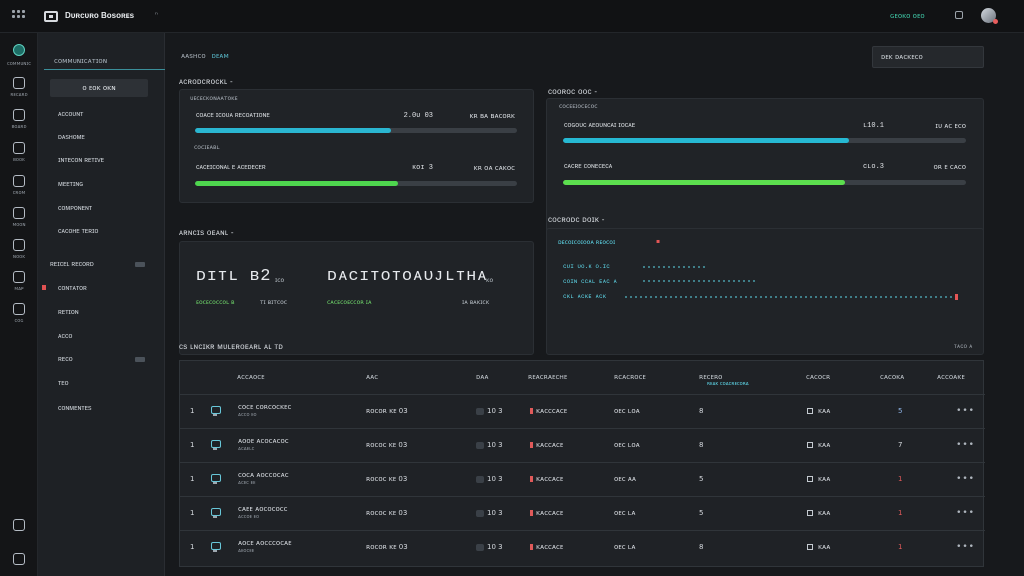 The height and width of the screenshot is (576, 1024). Describe the element at coordinates (492, 116) in the screenshot. I see `bar-unit: ᴋʀ ʙᴀ ʙᴀᴄᴏʀᴋ` at that location.